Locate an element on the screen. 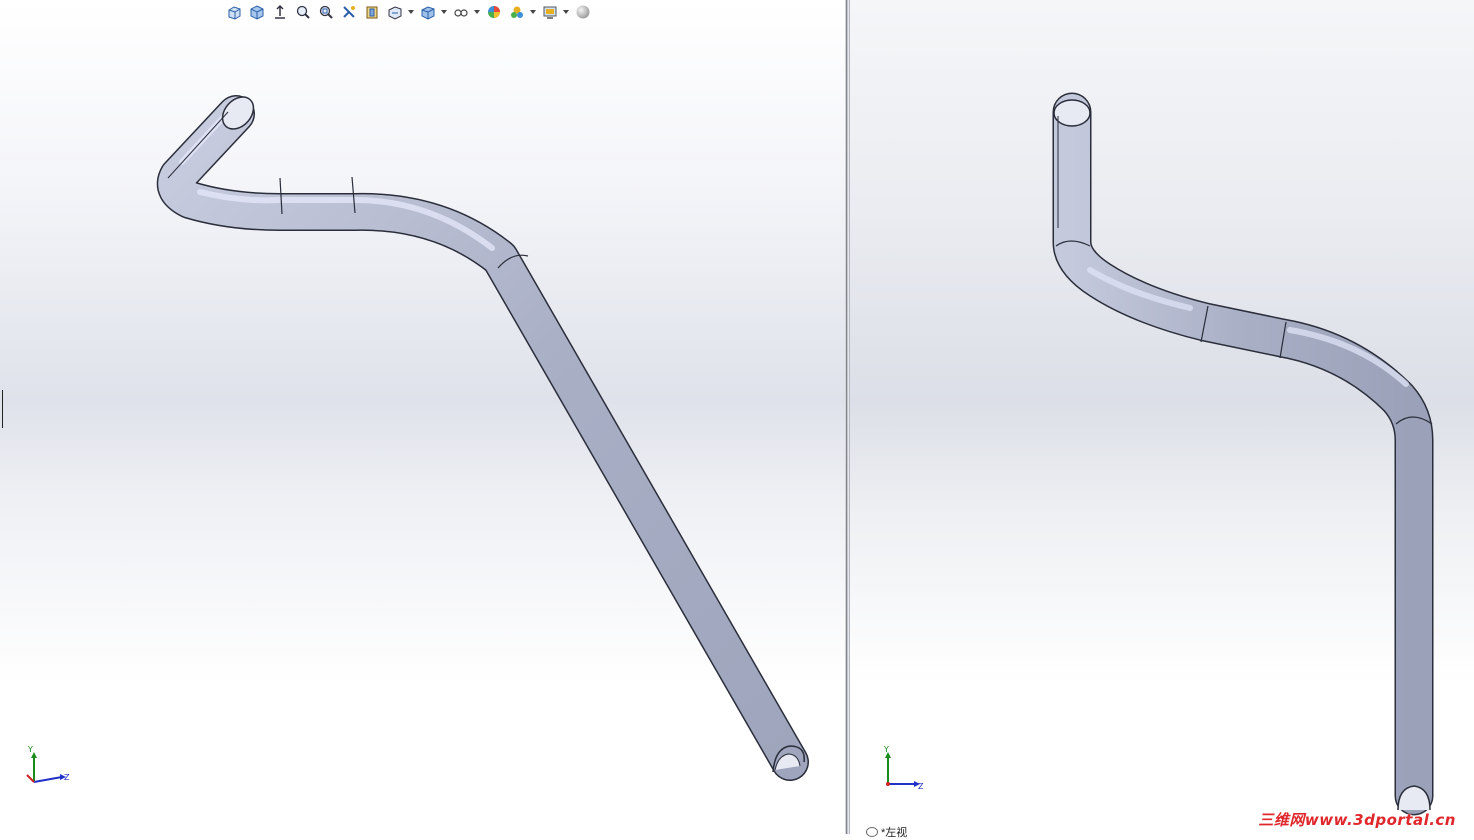 Image resolution: width=1474 pixels, height=840 pixels. glasses-icon is located at coordinates (460, 12).